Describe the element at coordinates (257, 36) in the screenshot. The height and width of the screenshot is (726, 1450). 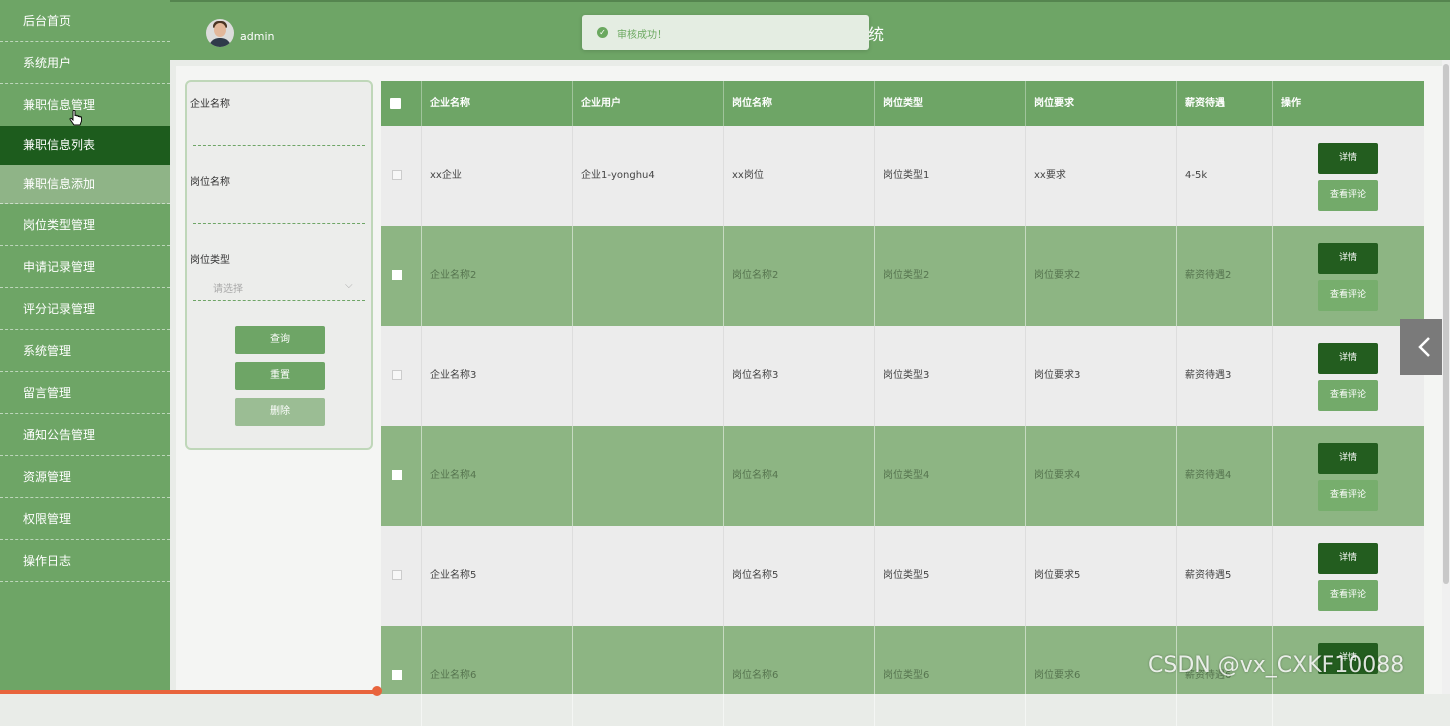
I see `username-label: admin` at that location.